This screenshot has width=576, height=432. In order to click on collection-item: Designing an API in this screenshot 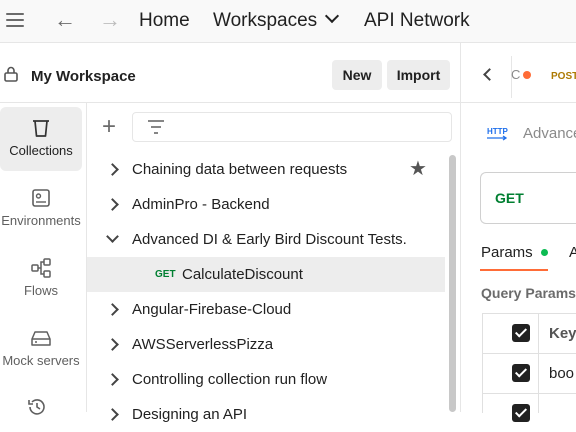, I will do `click(266, 414)`.